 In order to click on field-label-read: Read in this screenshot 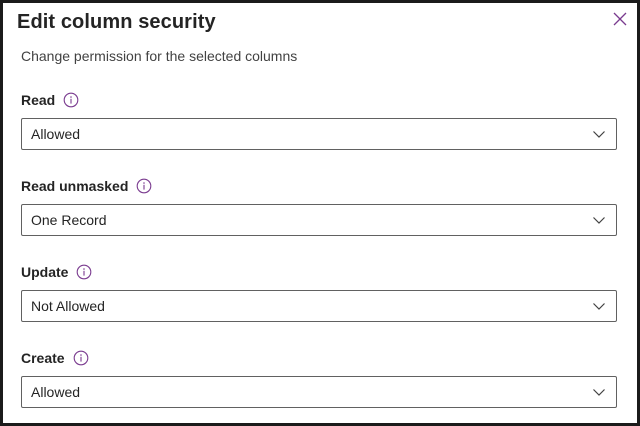, I will do `click(38, 100)`.